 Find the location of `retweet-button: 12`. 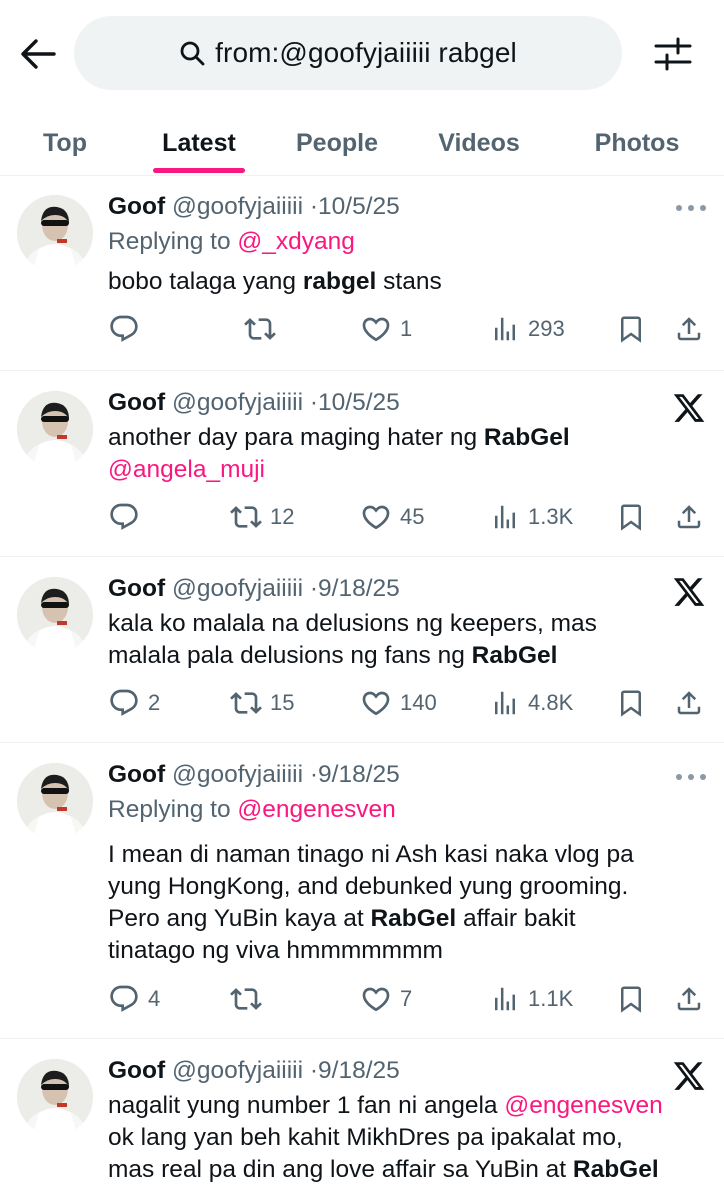

retweet-button: 12 is located at coordinates (262, 517).